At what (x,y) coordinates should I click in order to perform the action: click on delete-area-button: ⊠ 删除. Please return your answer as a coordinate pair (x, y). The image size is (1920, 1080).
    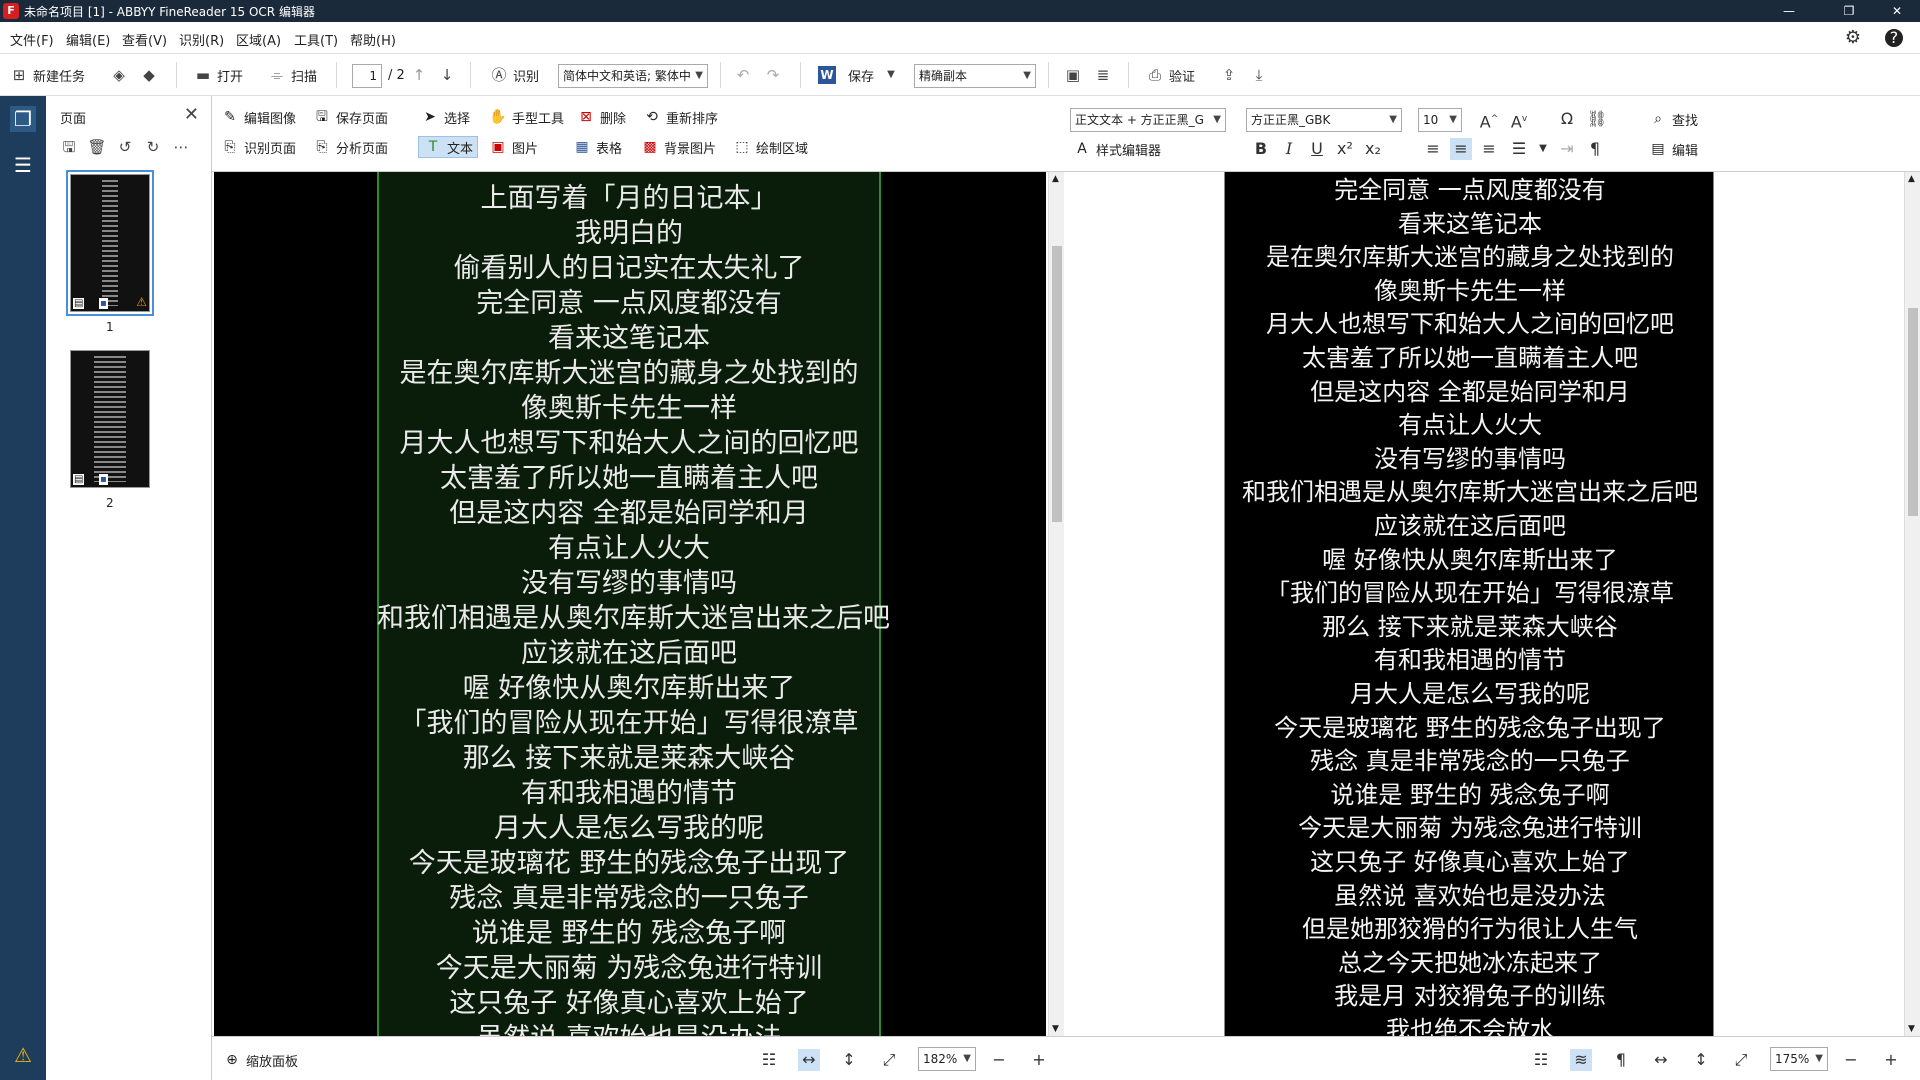
    Looking at the image, I should click on (601, 117).